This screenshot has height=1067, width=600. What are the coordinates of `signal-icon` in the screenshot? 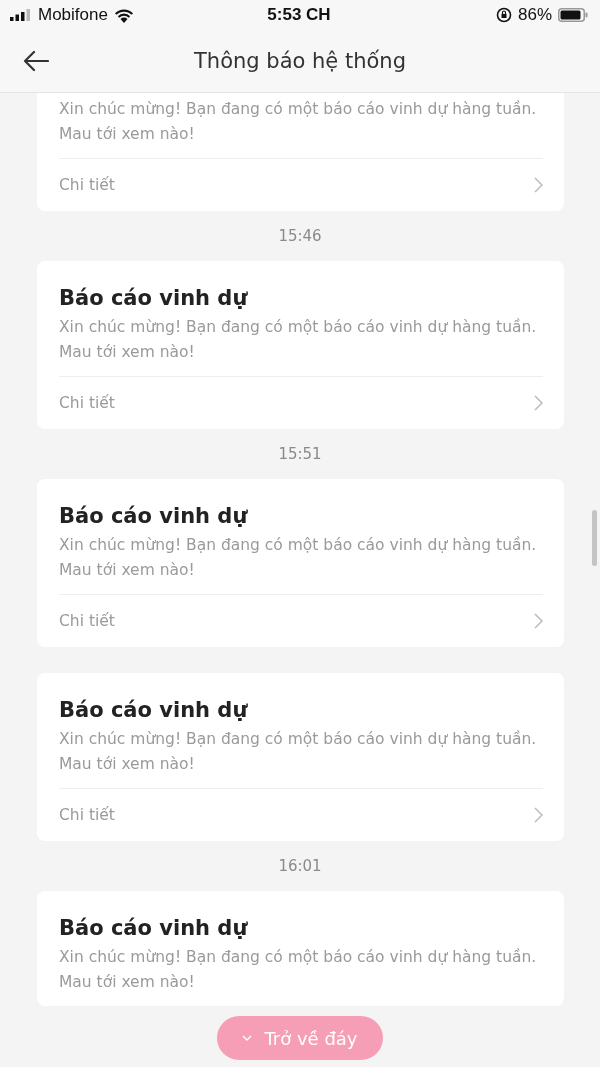 It's located at (21, 15).